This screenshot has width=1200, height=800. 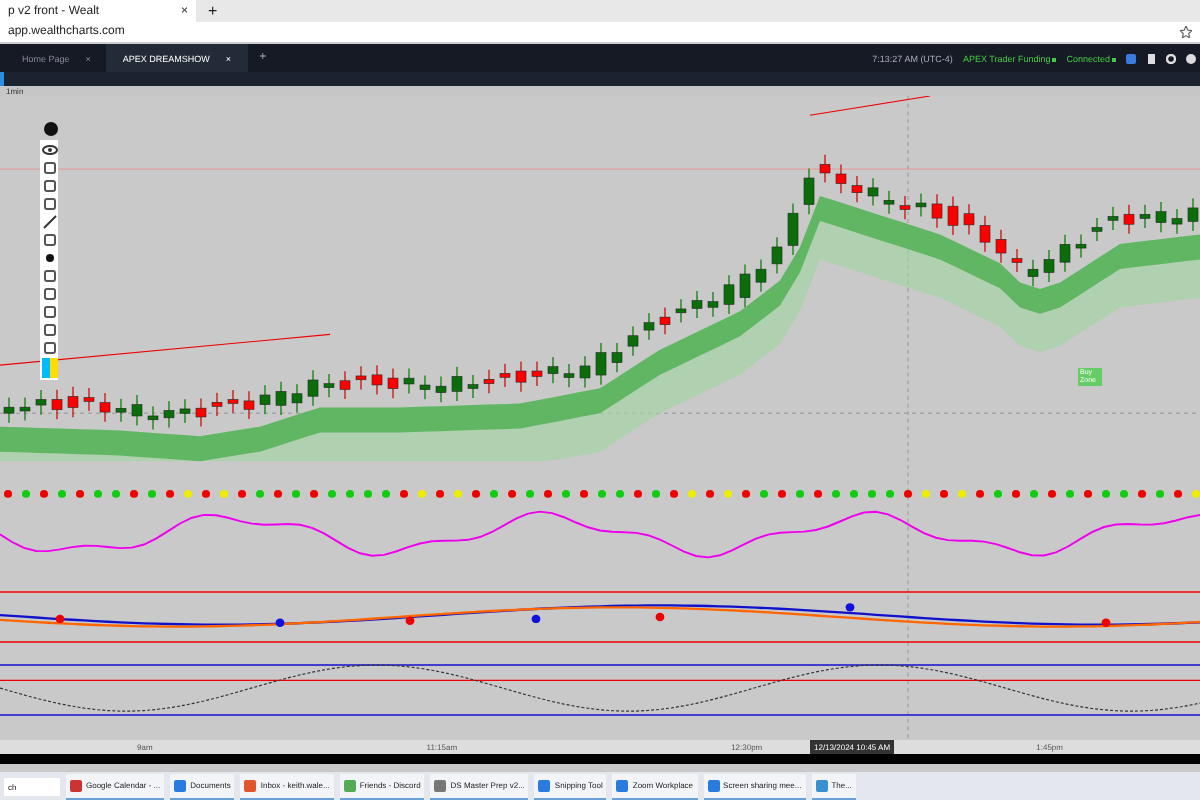 I want to click on eye-icon, so click(x=49, y=150).